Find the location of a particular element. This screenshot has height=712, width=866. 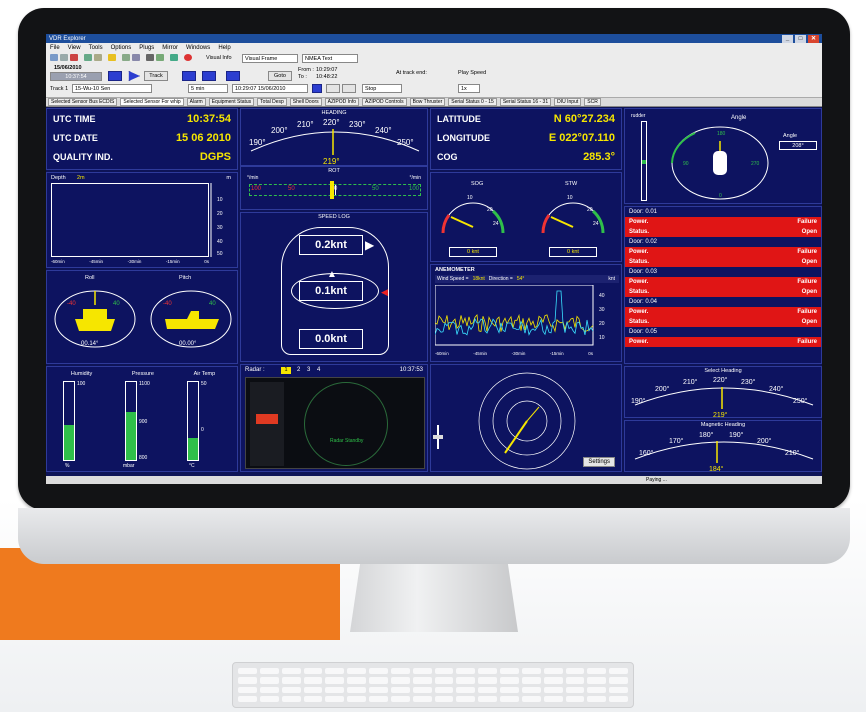

range-select: 5 min is located at coordinates (208, 88).